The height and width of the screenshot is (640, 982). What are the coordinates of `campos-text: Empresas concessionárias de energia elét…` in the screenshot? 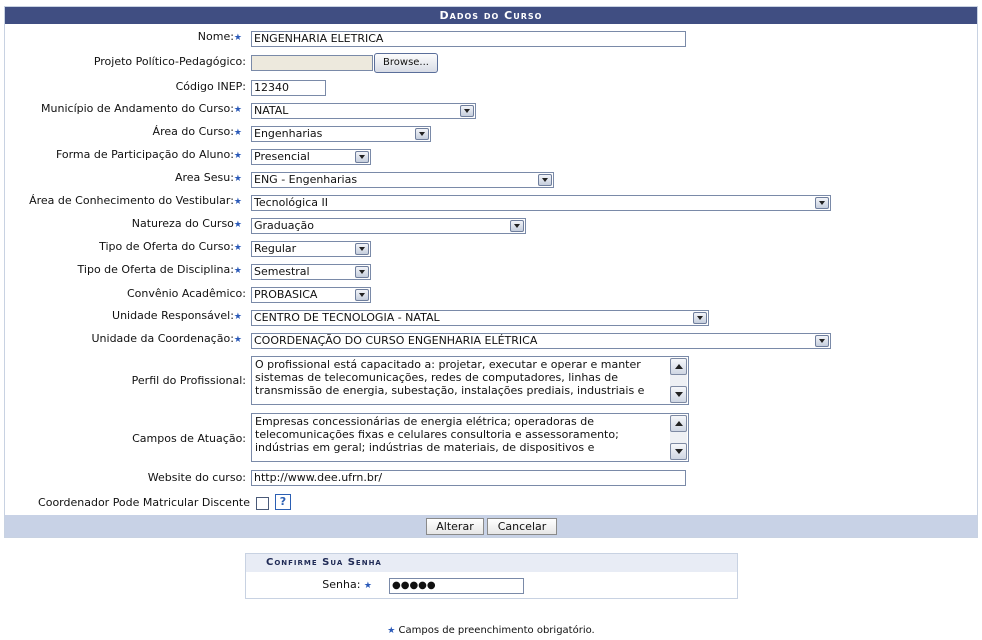 It's located at (437, 434).